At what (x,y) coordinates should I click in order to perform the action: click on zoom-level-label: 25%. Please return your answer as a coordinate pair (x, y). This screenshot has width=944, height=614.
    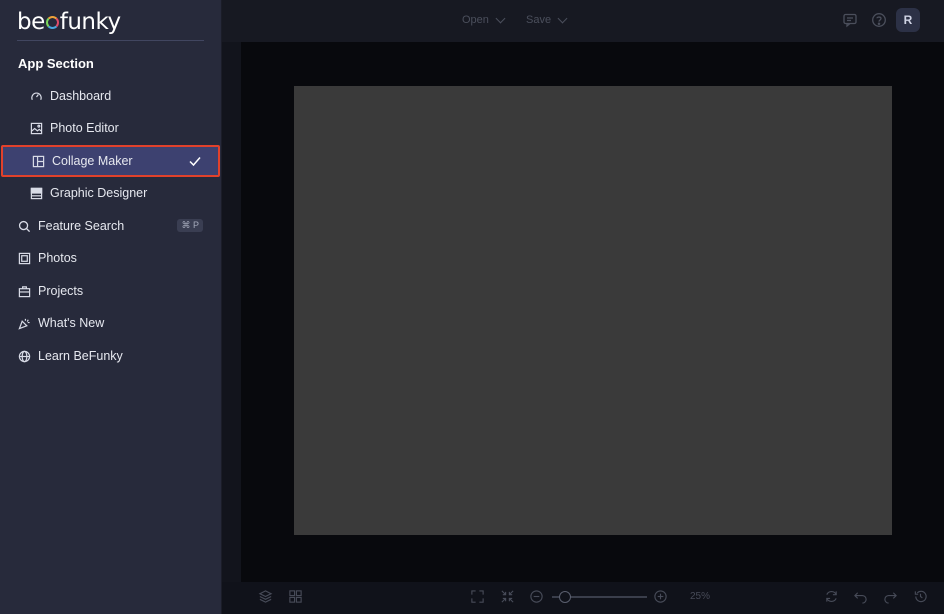
    Looking at the image, I should click on (700, 596).